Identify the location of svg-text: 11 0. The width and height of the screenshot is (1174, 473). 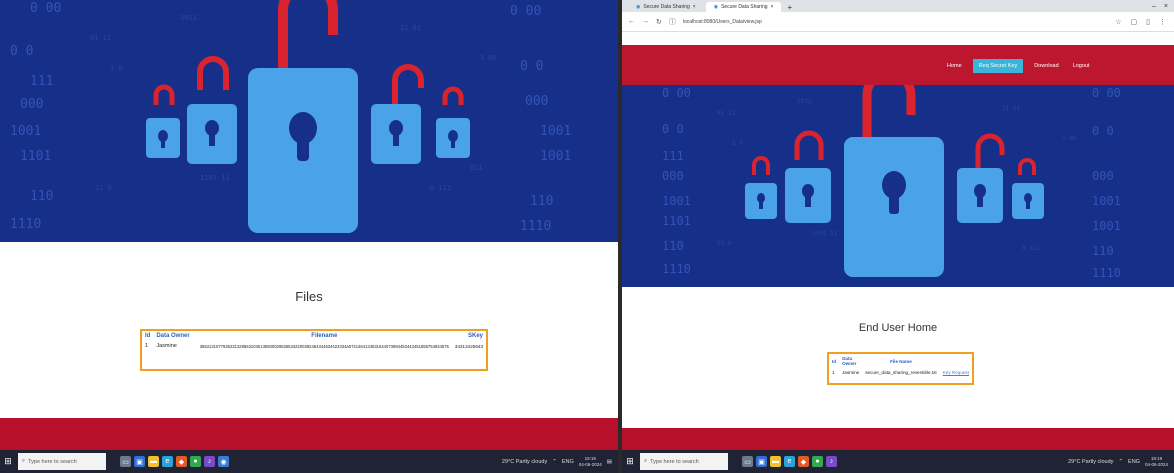
(103, 188).